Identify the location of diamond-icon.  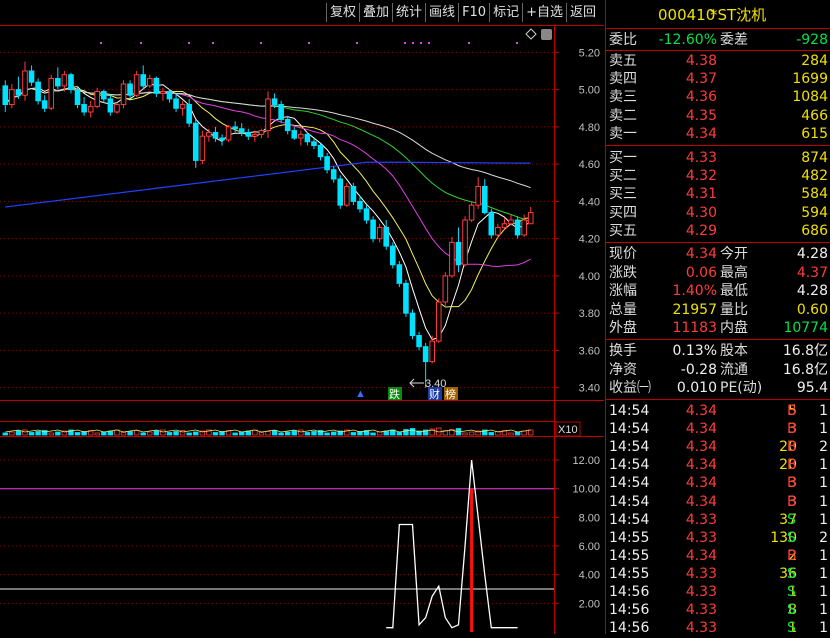
(531, 34).